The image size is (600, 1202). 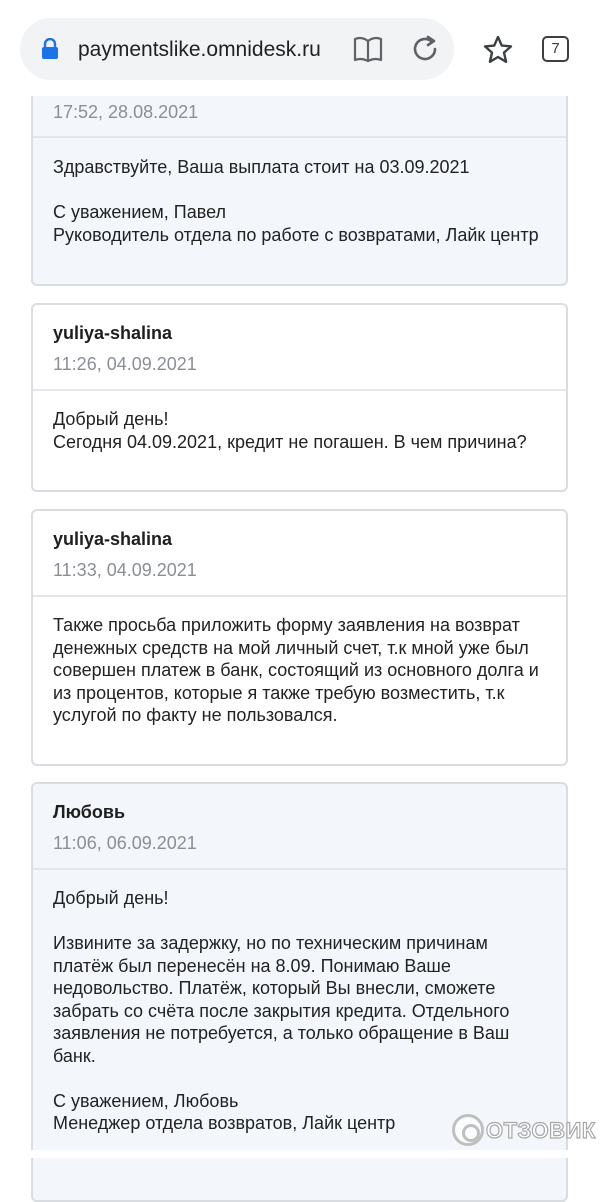 I want to click on message-header: yuliya-shalina 11:33, 04.09.2021, so click(x=299, y=554).